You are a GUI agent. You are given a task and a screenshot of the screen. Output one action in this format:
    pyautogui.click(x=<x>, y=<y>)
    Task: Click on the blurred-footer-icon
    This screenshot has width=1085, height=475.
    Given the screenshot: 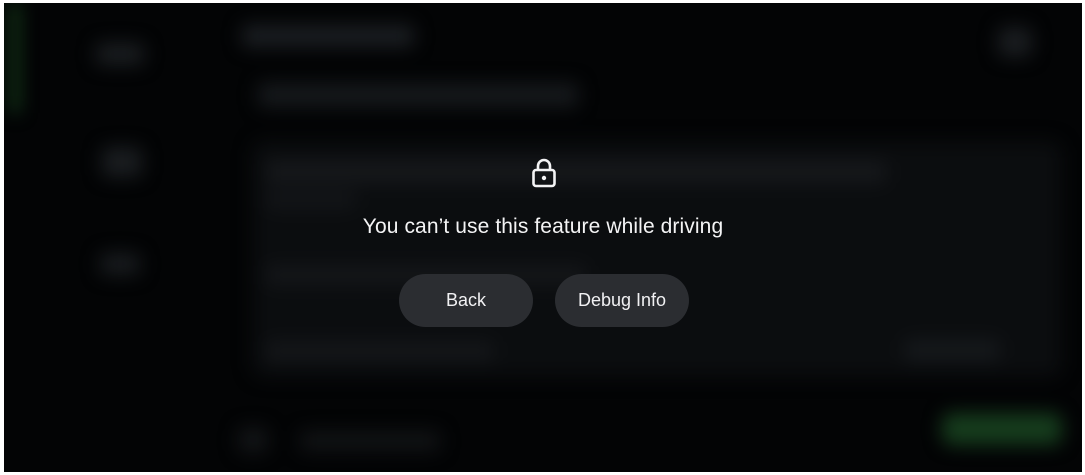 What is the action you would take?
    pyautogui.click(x=253, y=440)
    